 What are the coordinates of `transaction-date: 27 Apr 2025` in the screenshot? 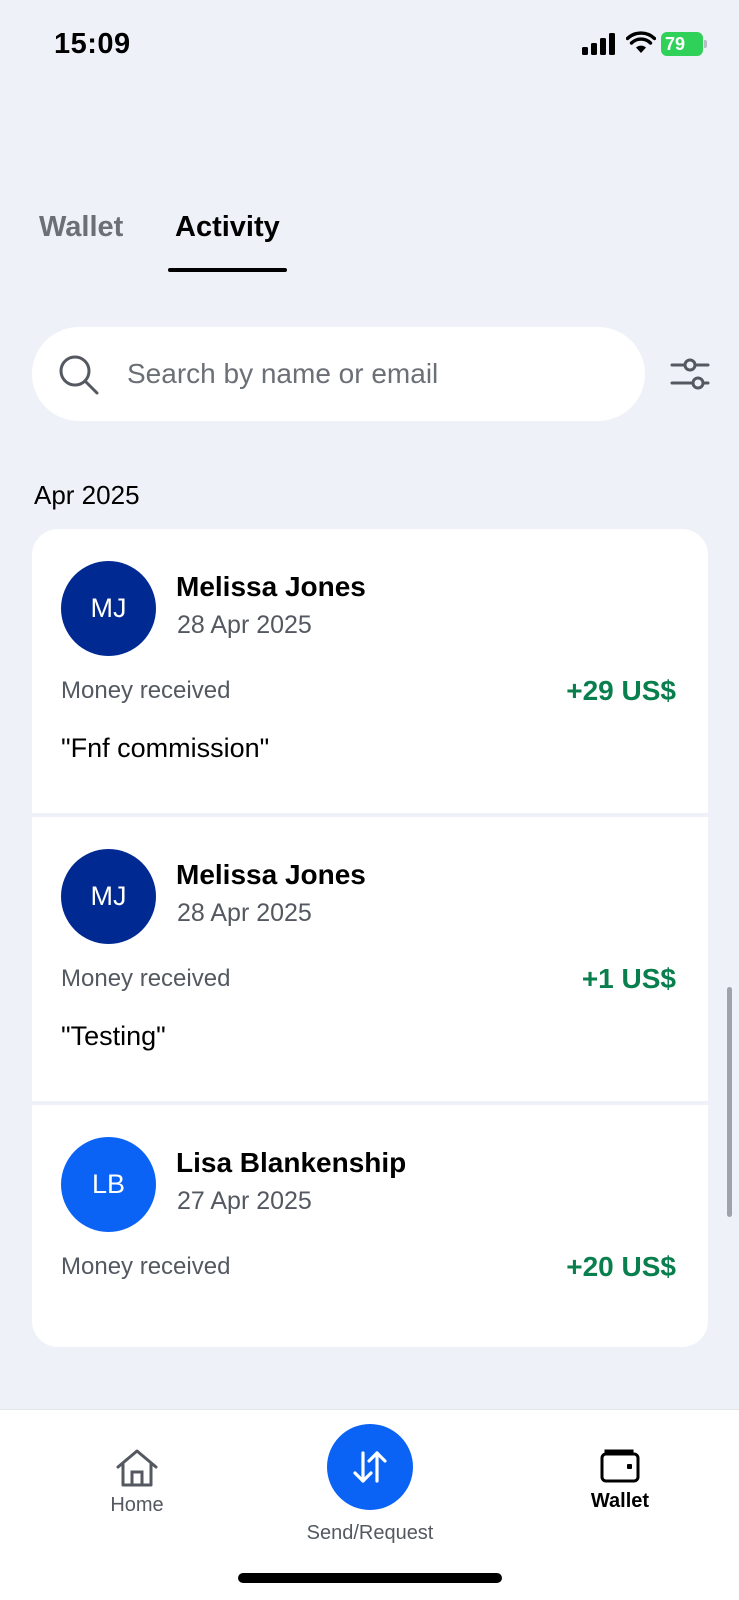 It's located at (244, 1201).